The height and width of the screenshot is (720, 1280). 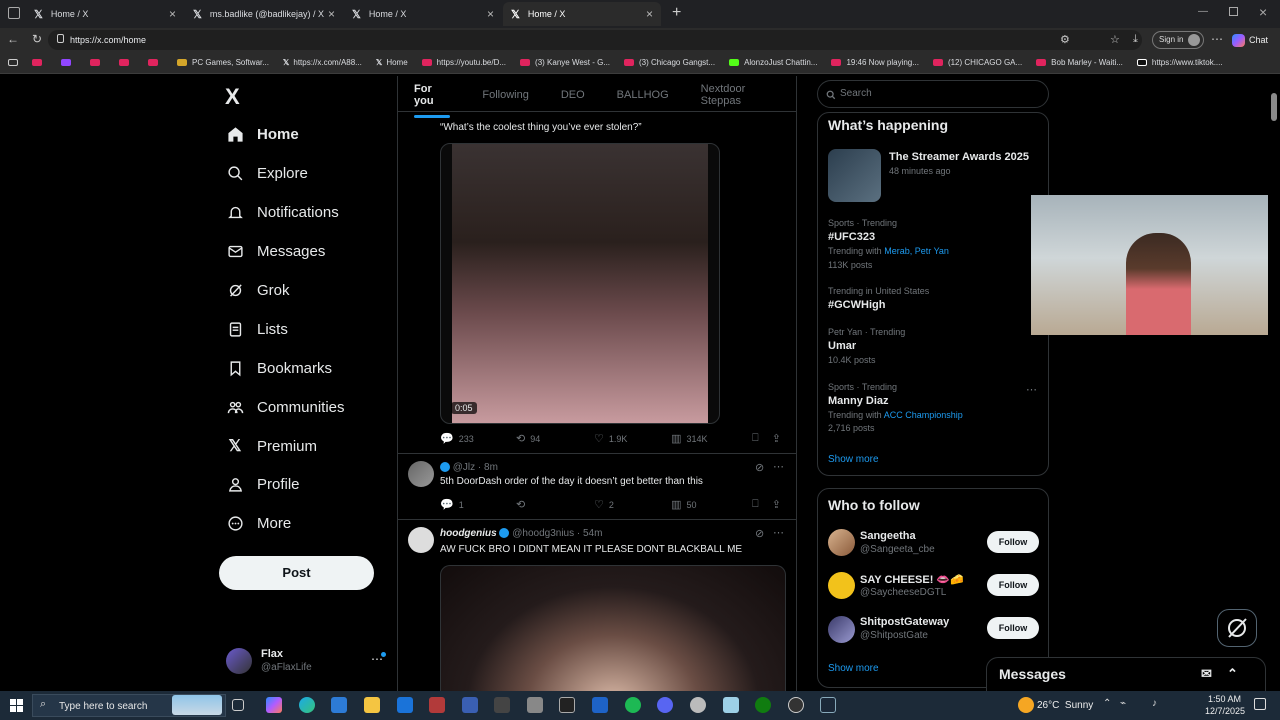 I want to click on nav-explore: Explore, so click(x=267, y=173).